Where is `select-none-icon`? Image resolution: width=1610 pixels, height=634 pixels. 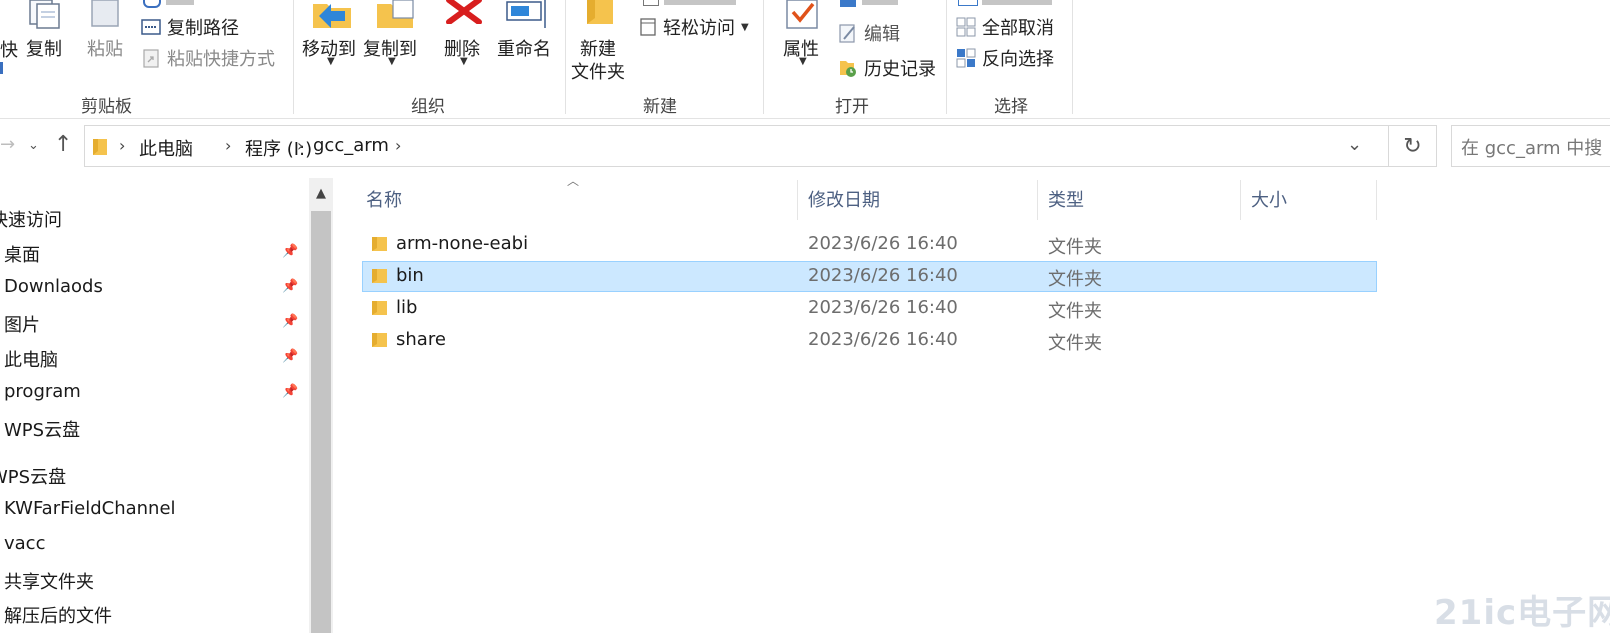
select-none-icon is located at coordinates (966, 27).